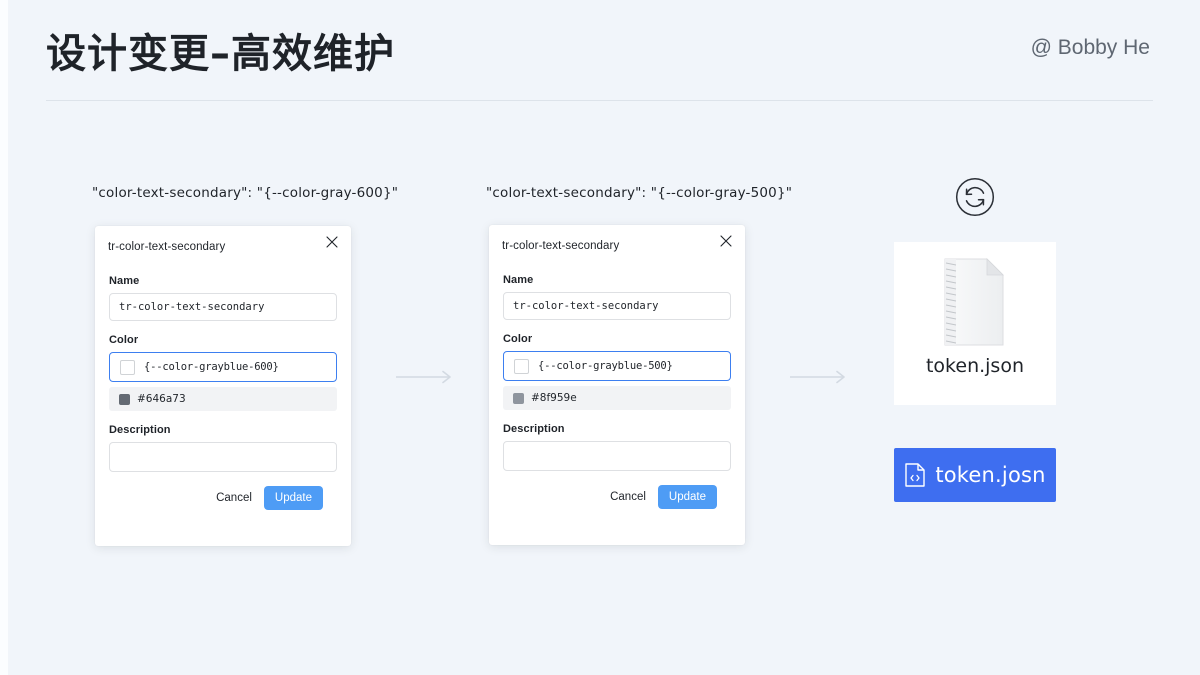 This screenshot has width=1200, height=675. Describe the element at coordinates (223, 399) in the screenshot. I see `hex-value-row: #646a73` at that location.